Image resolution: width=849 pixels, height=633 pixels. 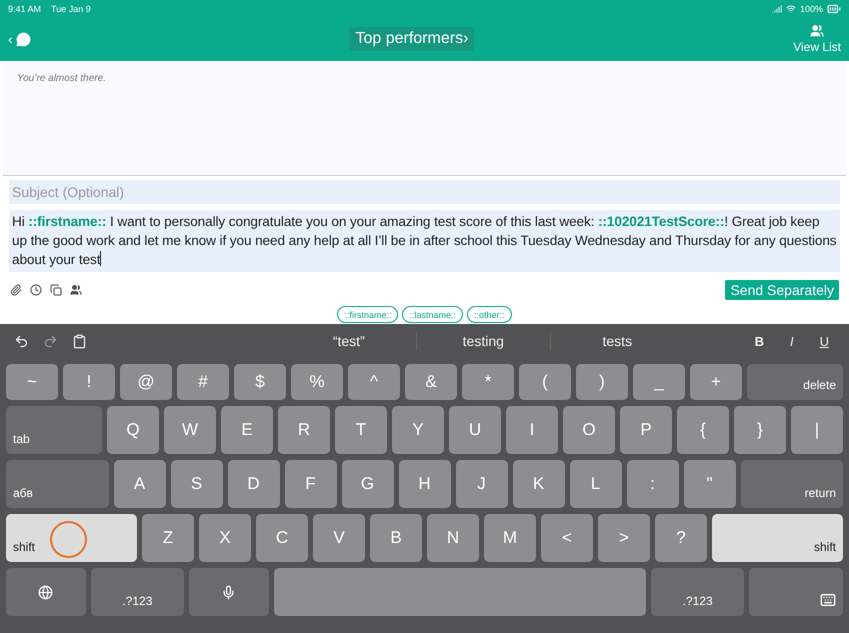 I want to click on keyboard-key: V, so click(x=339, y=538).